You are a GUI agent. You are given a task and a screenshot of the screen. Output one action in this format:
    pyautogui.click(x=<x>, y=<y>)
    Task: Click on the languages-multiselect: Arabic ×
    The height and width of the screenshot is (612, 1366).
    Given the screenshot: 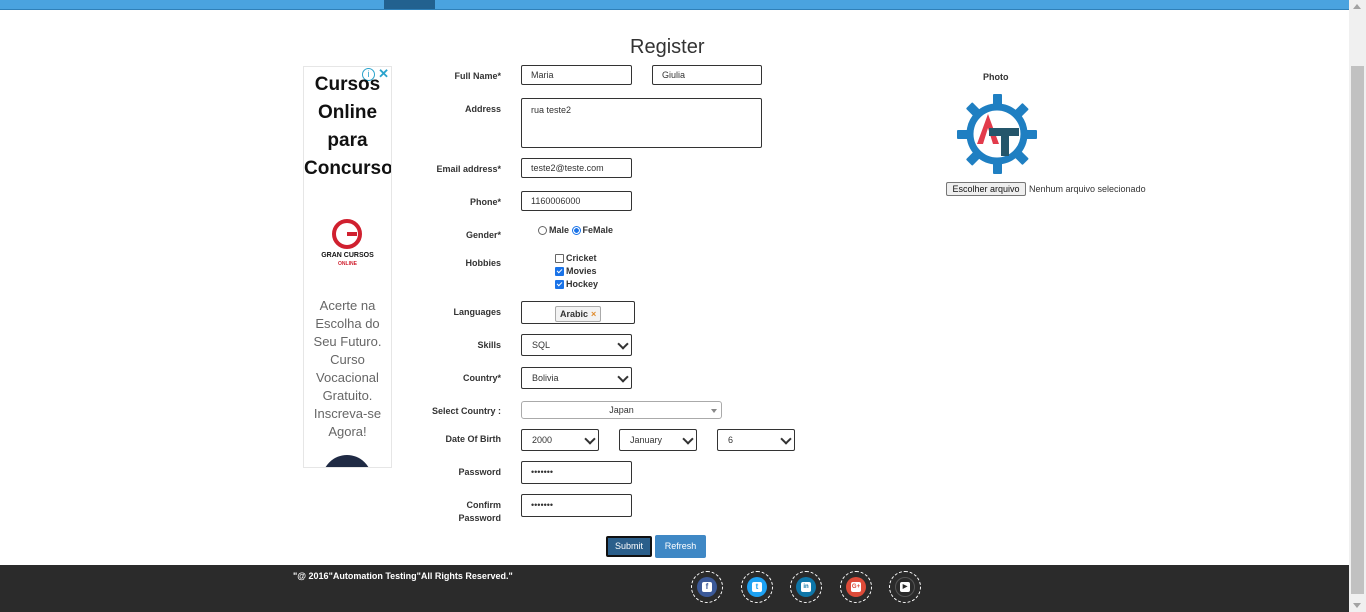 What is the action you would take?
    pyautogui.click(x=578, y=312)
    